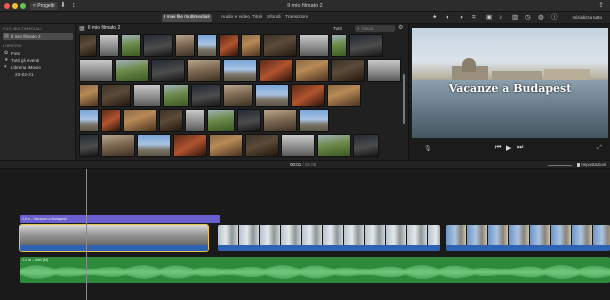 The width and height of the screenshot is (610, 300). Describe the element at coordinates (587, 18) in the screenshot. I see `reset-all-button: Inizializza tutto` at that location.